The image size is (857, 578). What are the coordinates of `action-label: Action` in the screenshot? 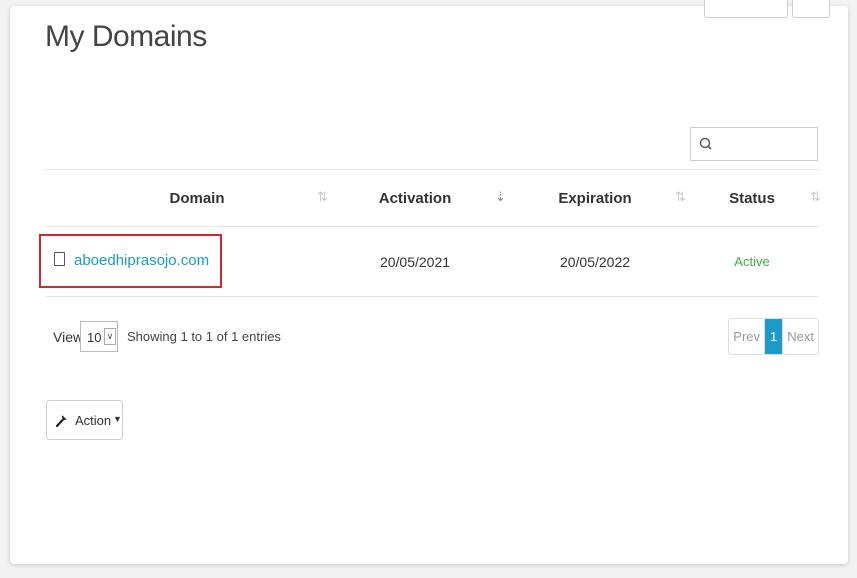 It's located at (93, 420).